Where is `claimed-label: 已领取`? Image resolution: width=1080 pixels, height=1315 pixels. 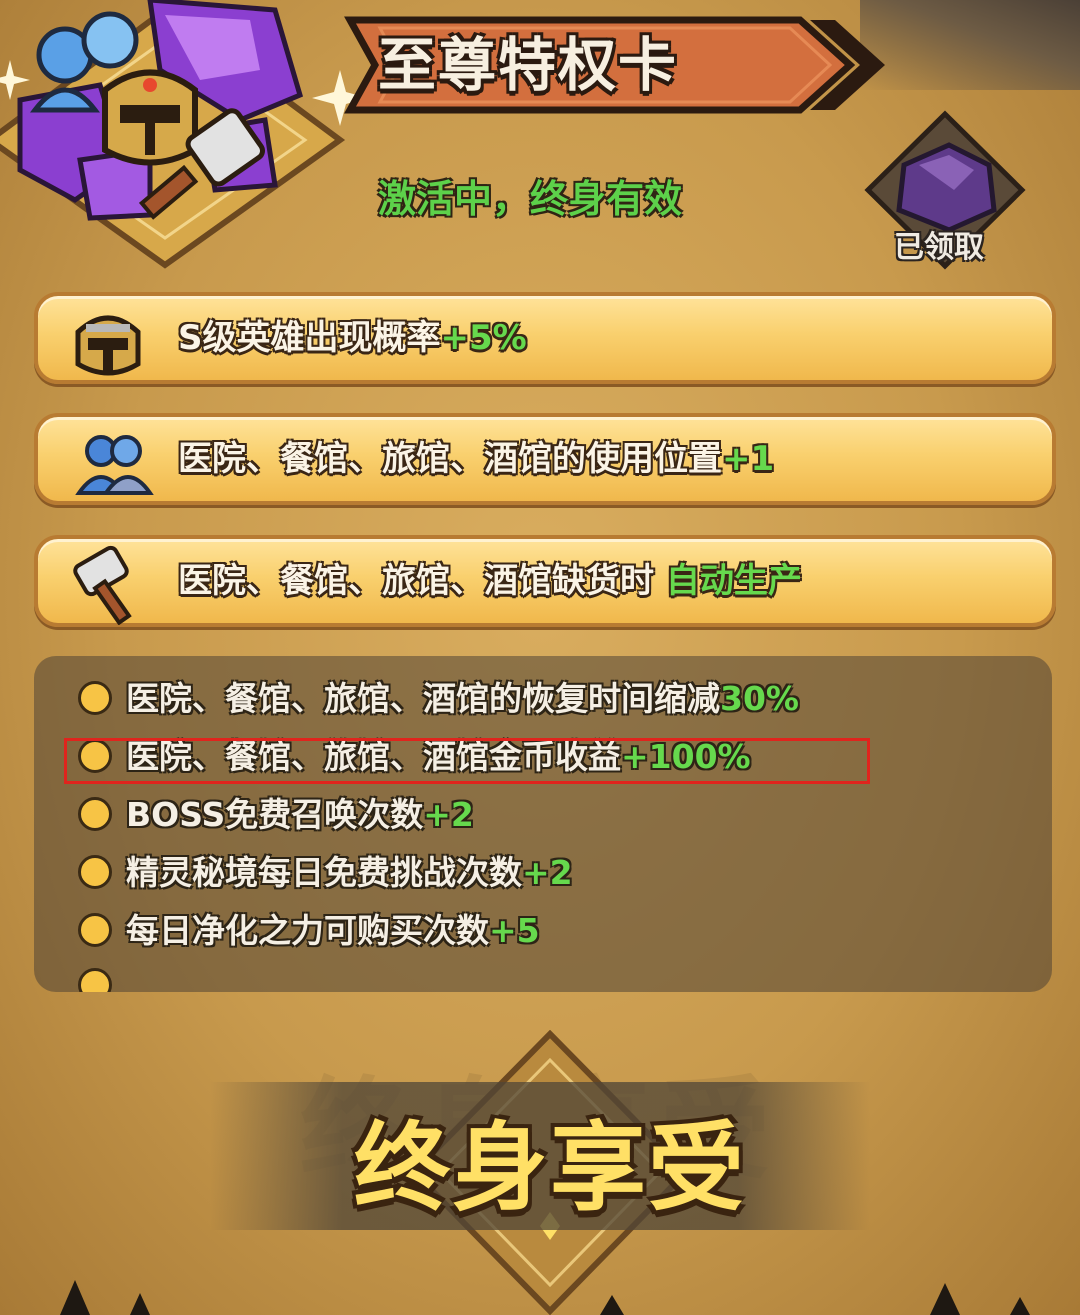
claimed-label: 已领取 is located at coordinates (939, 247).